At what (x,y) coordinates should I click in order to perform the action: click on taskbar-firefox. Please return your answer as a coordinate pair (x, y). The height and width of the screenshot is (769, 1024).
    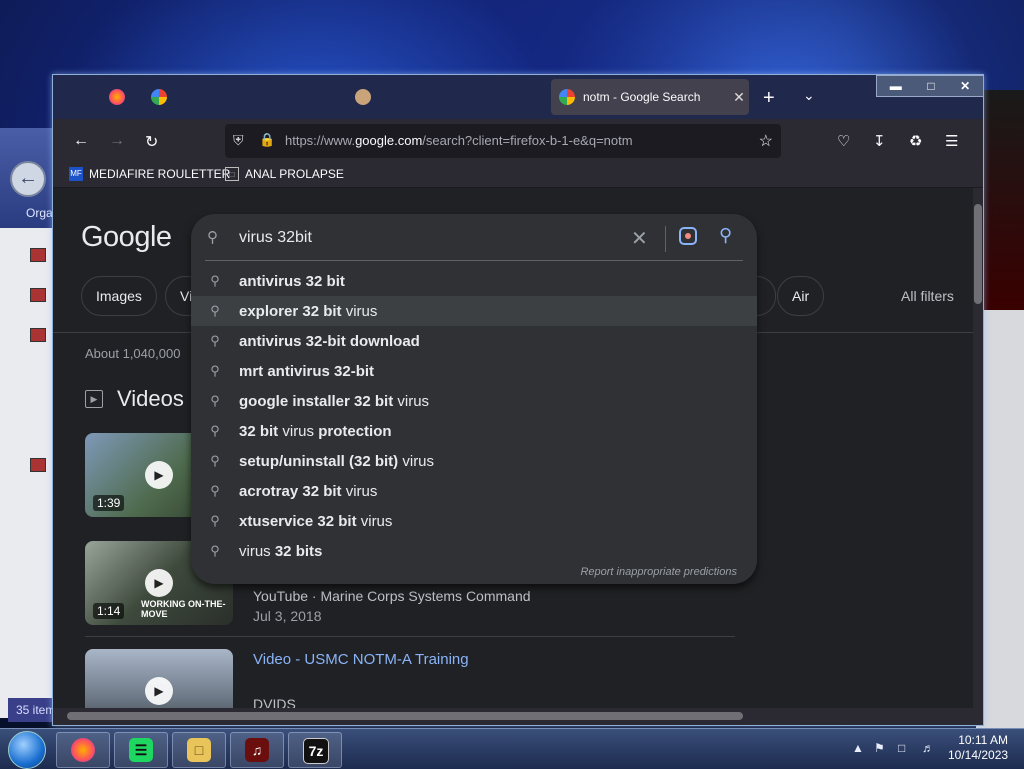
    Looking at the image, I should click on (83, 750).